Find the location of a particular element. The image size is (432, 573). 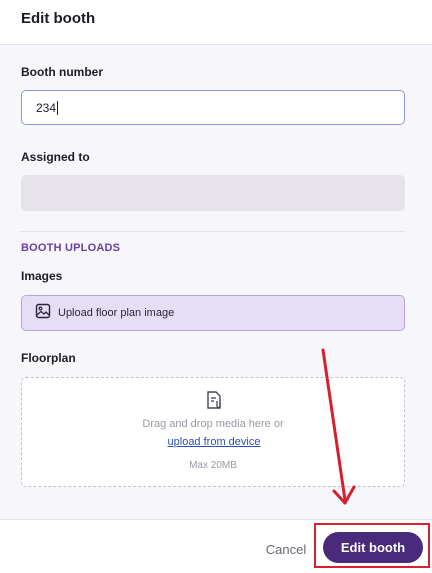

dialog-footer: Cancel Edit booth is located at coordinates (216, 546).